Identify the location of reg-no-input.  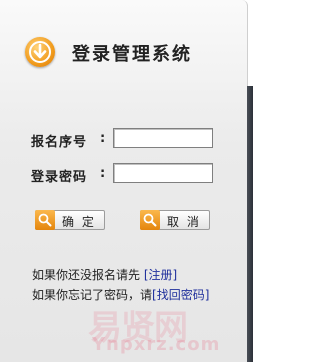
(163, 138).